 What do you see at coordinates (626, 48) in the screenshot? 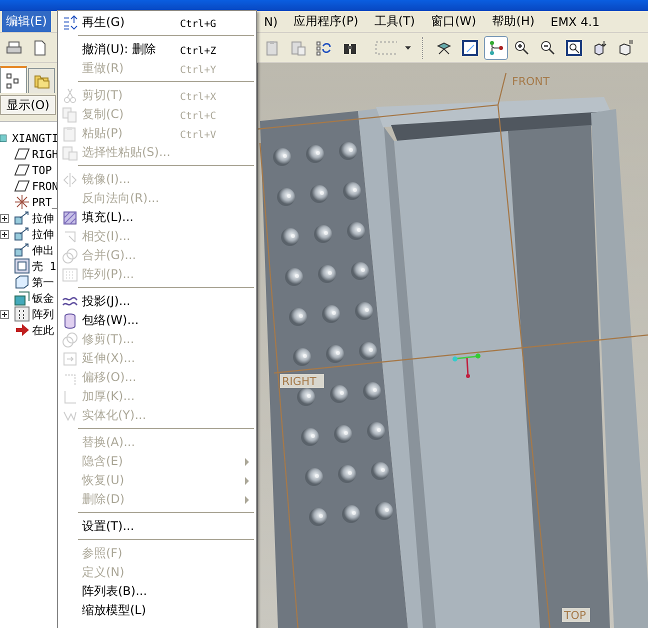
I see `annotation-cube-icon` at bounding box center [626, 48].